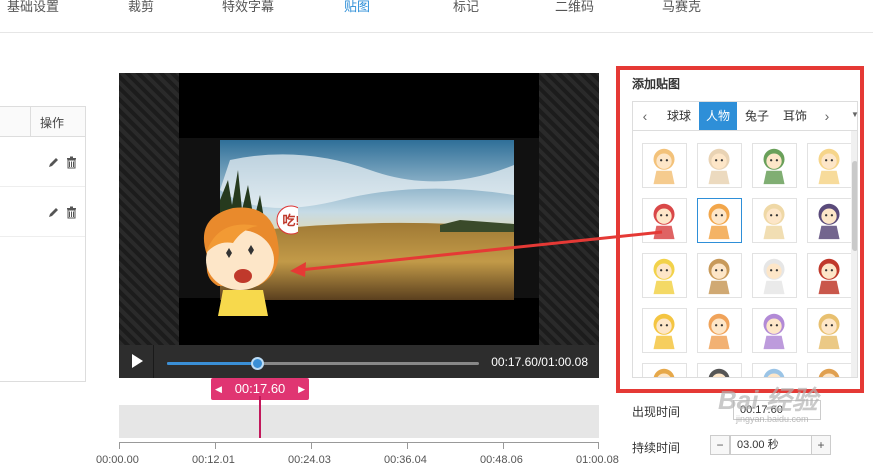 Image resolution: width=873 pixels, height=464 pixels. Describe the element at coordinates (855, 114) in the screenshot. I see `chevron-down-icon: ▼` at that location.